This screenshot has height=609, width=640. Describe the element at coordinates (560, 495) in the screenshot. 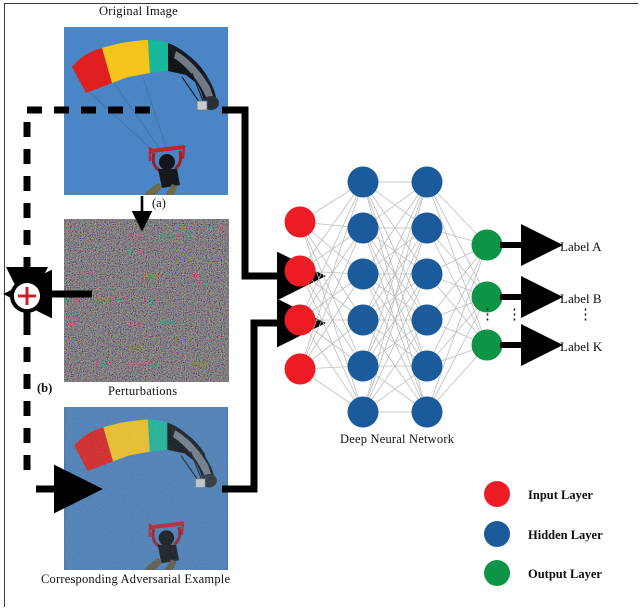

I see `legend-label-input-layer: Input Layer` at that location.